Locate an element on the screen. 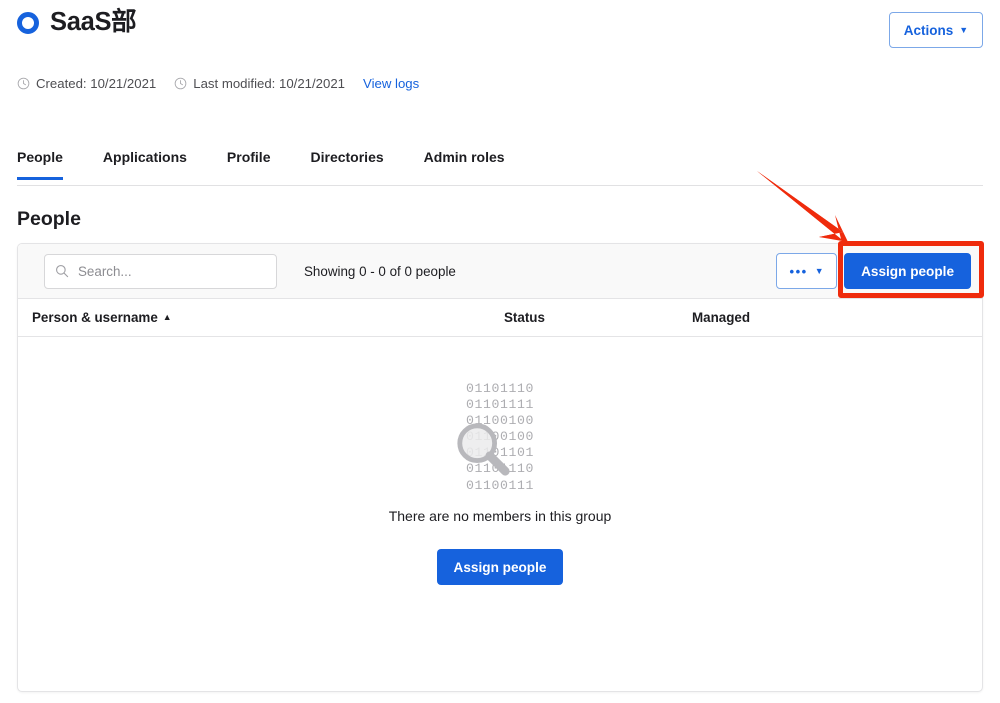 The image size is (1000, 703). created-meta: Created: 10/21/2021 is located at coordinates (86, 83).